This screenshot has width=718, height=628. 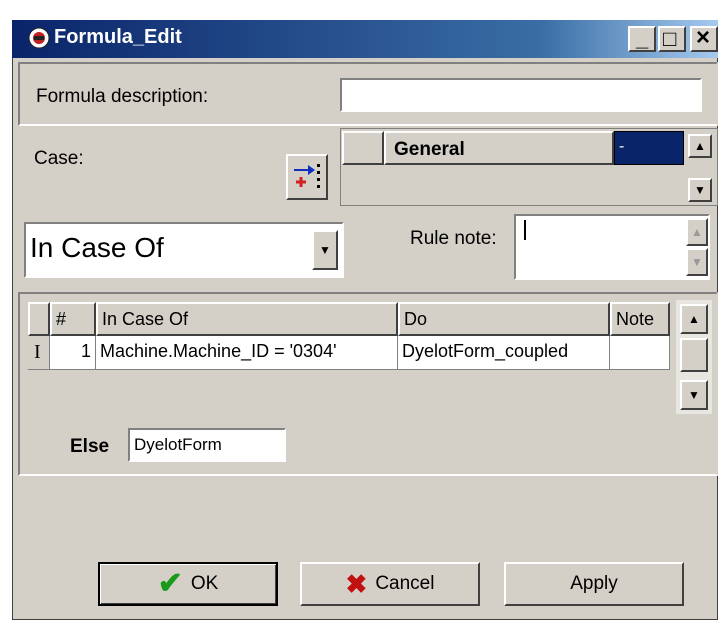 I want to click on close-button: ×, so click(x=704, y=38).